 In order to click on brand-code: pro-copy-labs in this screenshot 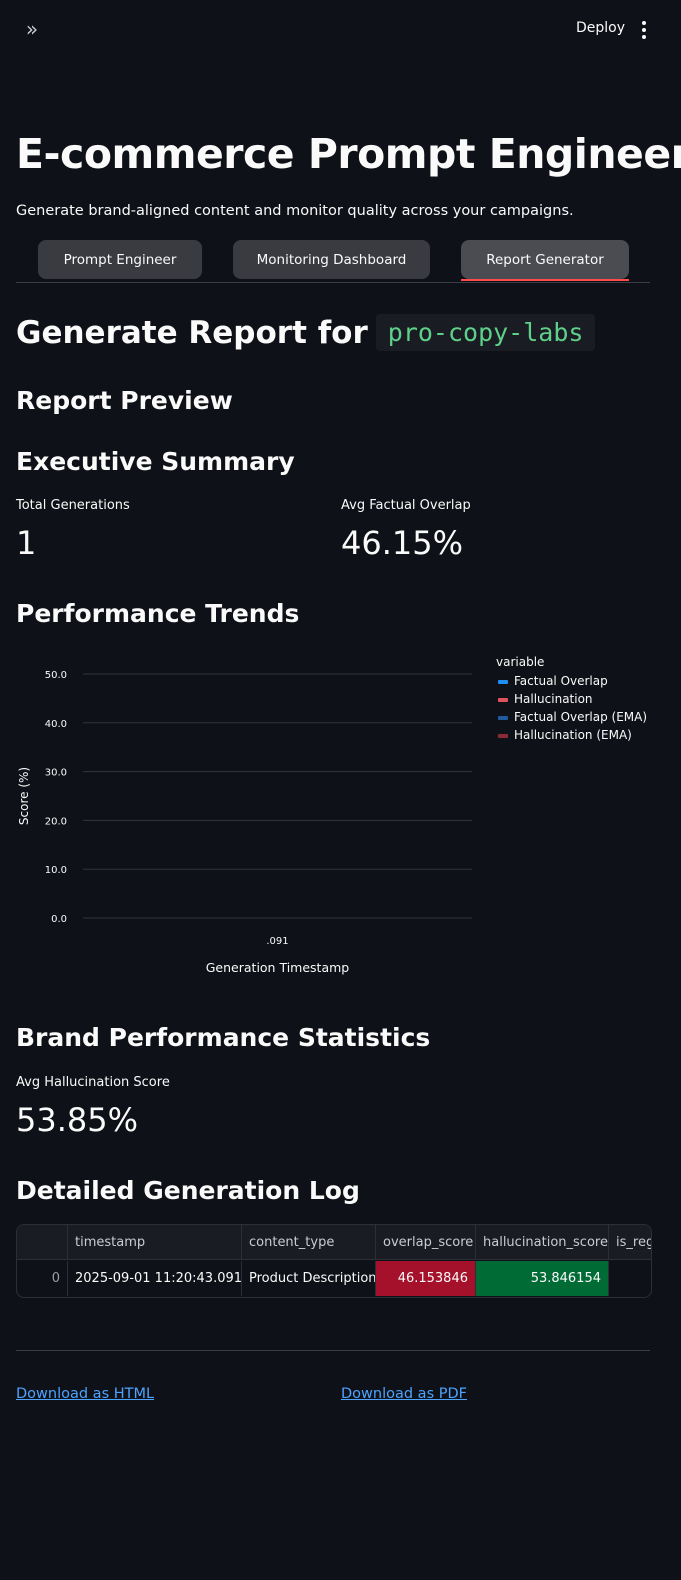, I will do `click(485, 332)`.